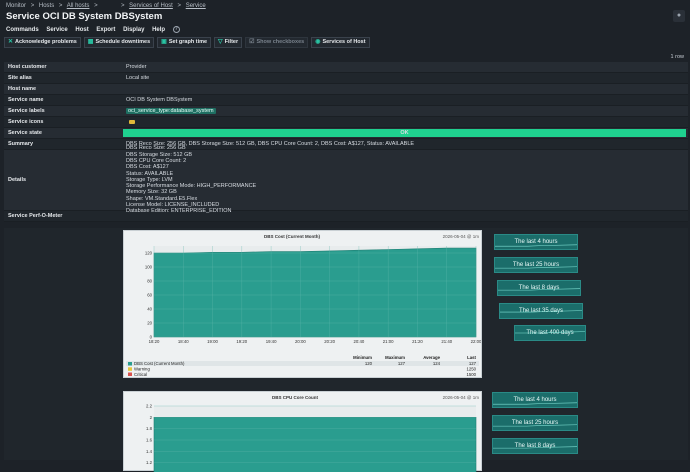  What do you see at coordinates (63, 111) in the screenshot?
I see `row-key: Service labels` at bounding box center [63, 111].